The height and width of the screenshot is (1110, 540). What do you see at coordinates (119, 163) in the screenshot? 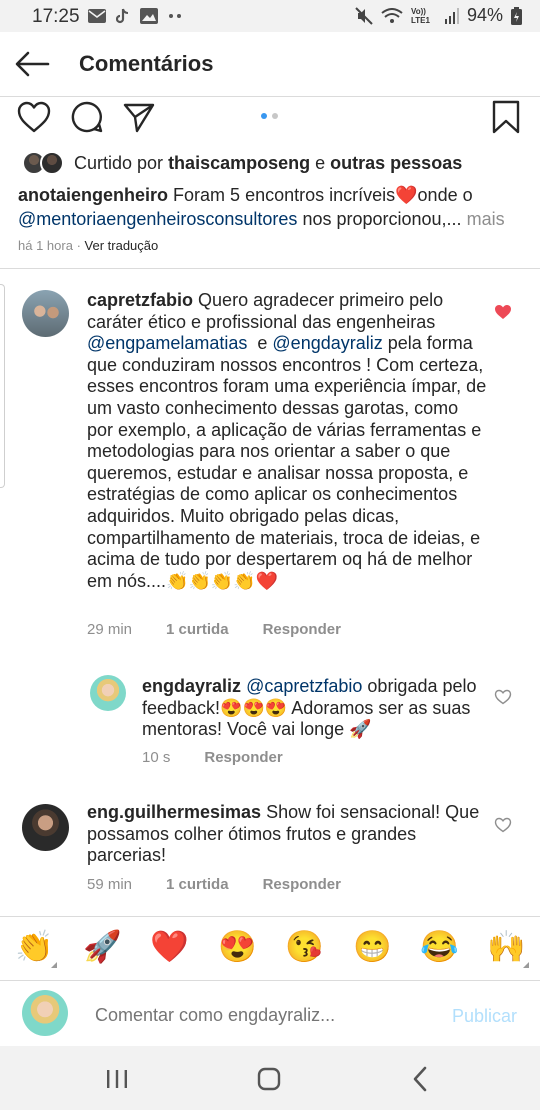
I see `liked-by-prefix: Curtido por` at bounding box center [119, 163].